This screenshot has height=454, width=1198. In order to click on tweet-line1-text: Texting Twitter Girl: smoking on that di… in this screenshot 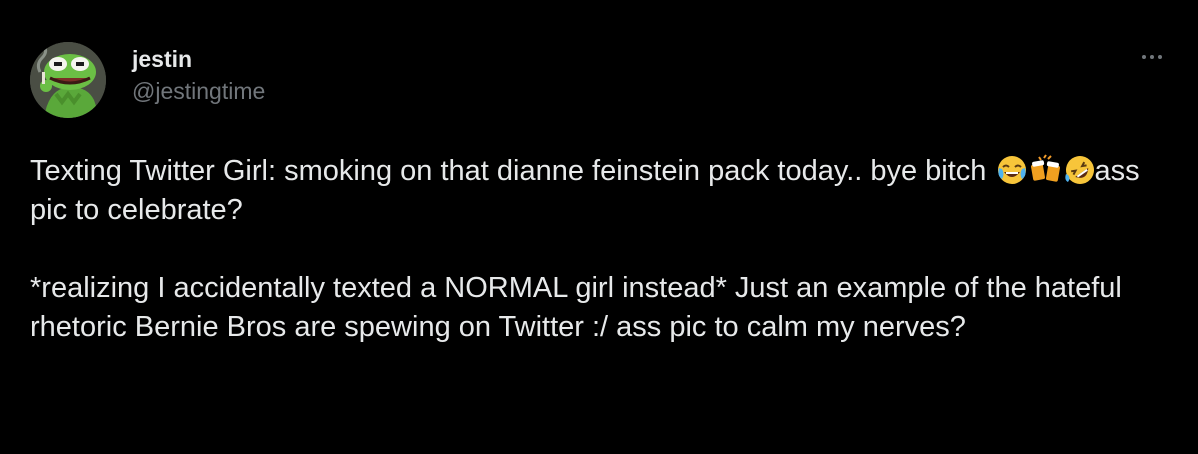, I will do `click(512, 171)`.